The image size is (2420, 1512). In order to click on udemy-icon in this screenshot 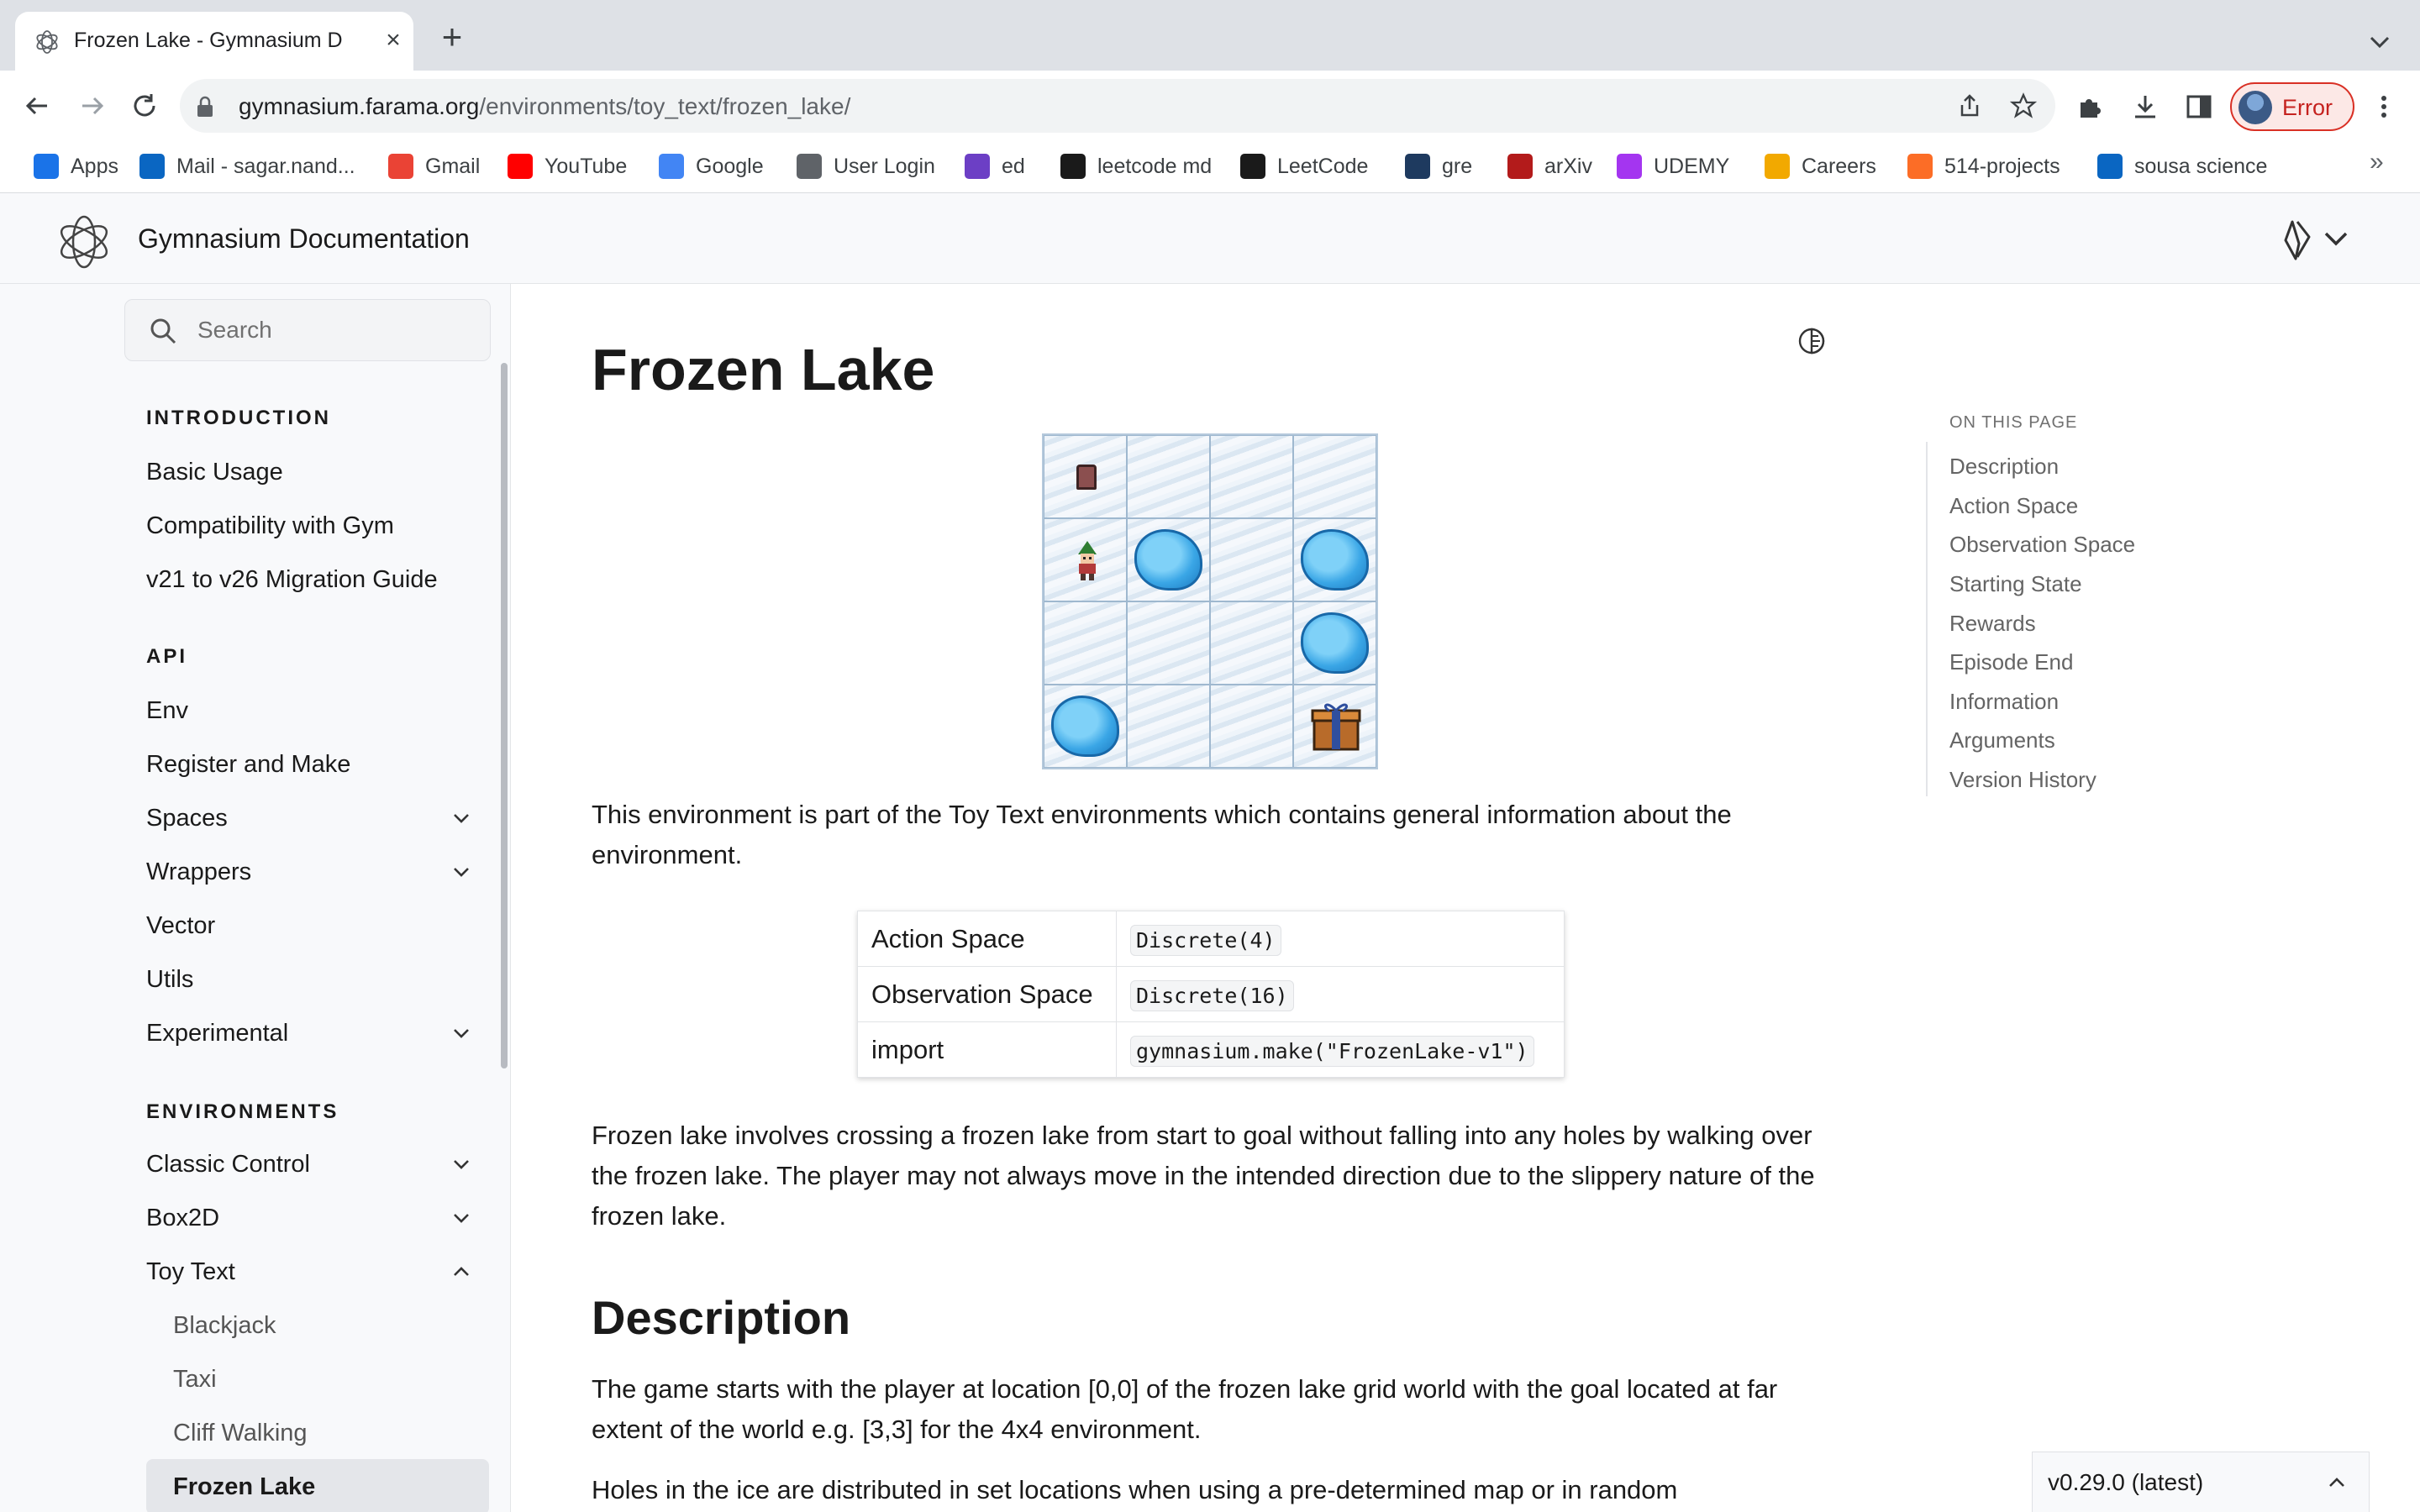, I will do `click(1629, 166)`.